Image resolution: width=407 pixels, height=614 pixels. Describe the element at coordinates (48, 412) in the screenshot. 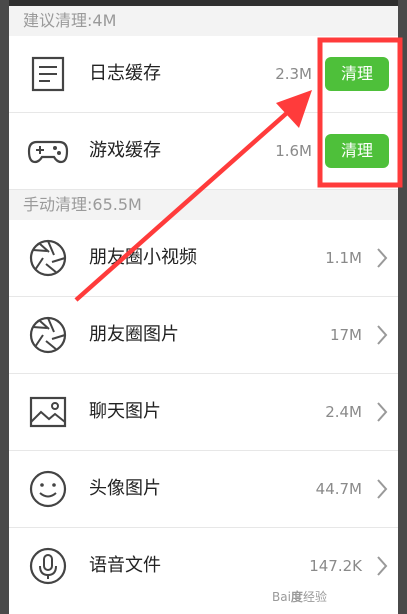

I see `image-icon` at that location.